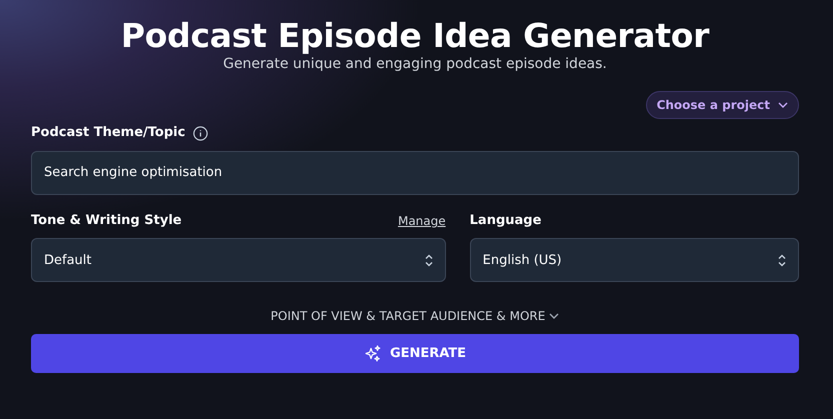 Image resolution: width=833 pixels, height=419 pixels. What do you see at coordinates (415, 354) in the screenshot?
I see `generate-button: GENERATE` at bounding box center [415, 354].